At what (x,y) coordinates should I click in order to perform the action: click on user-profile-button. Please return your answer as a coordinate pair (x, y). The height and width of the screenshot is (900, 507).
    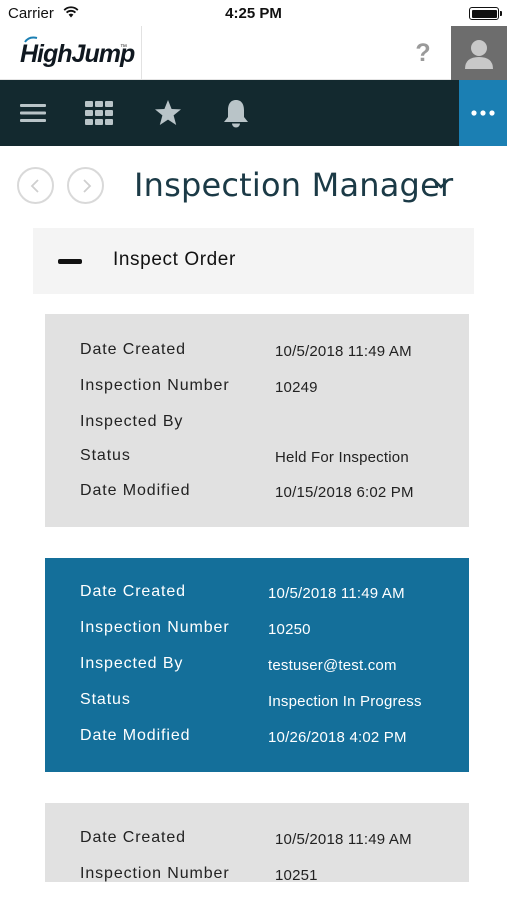
    Looking at the image, I should click on (479, 53).